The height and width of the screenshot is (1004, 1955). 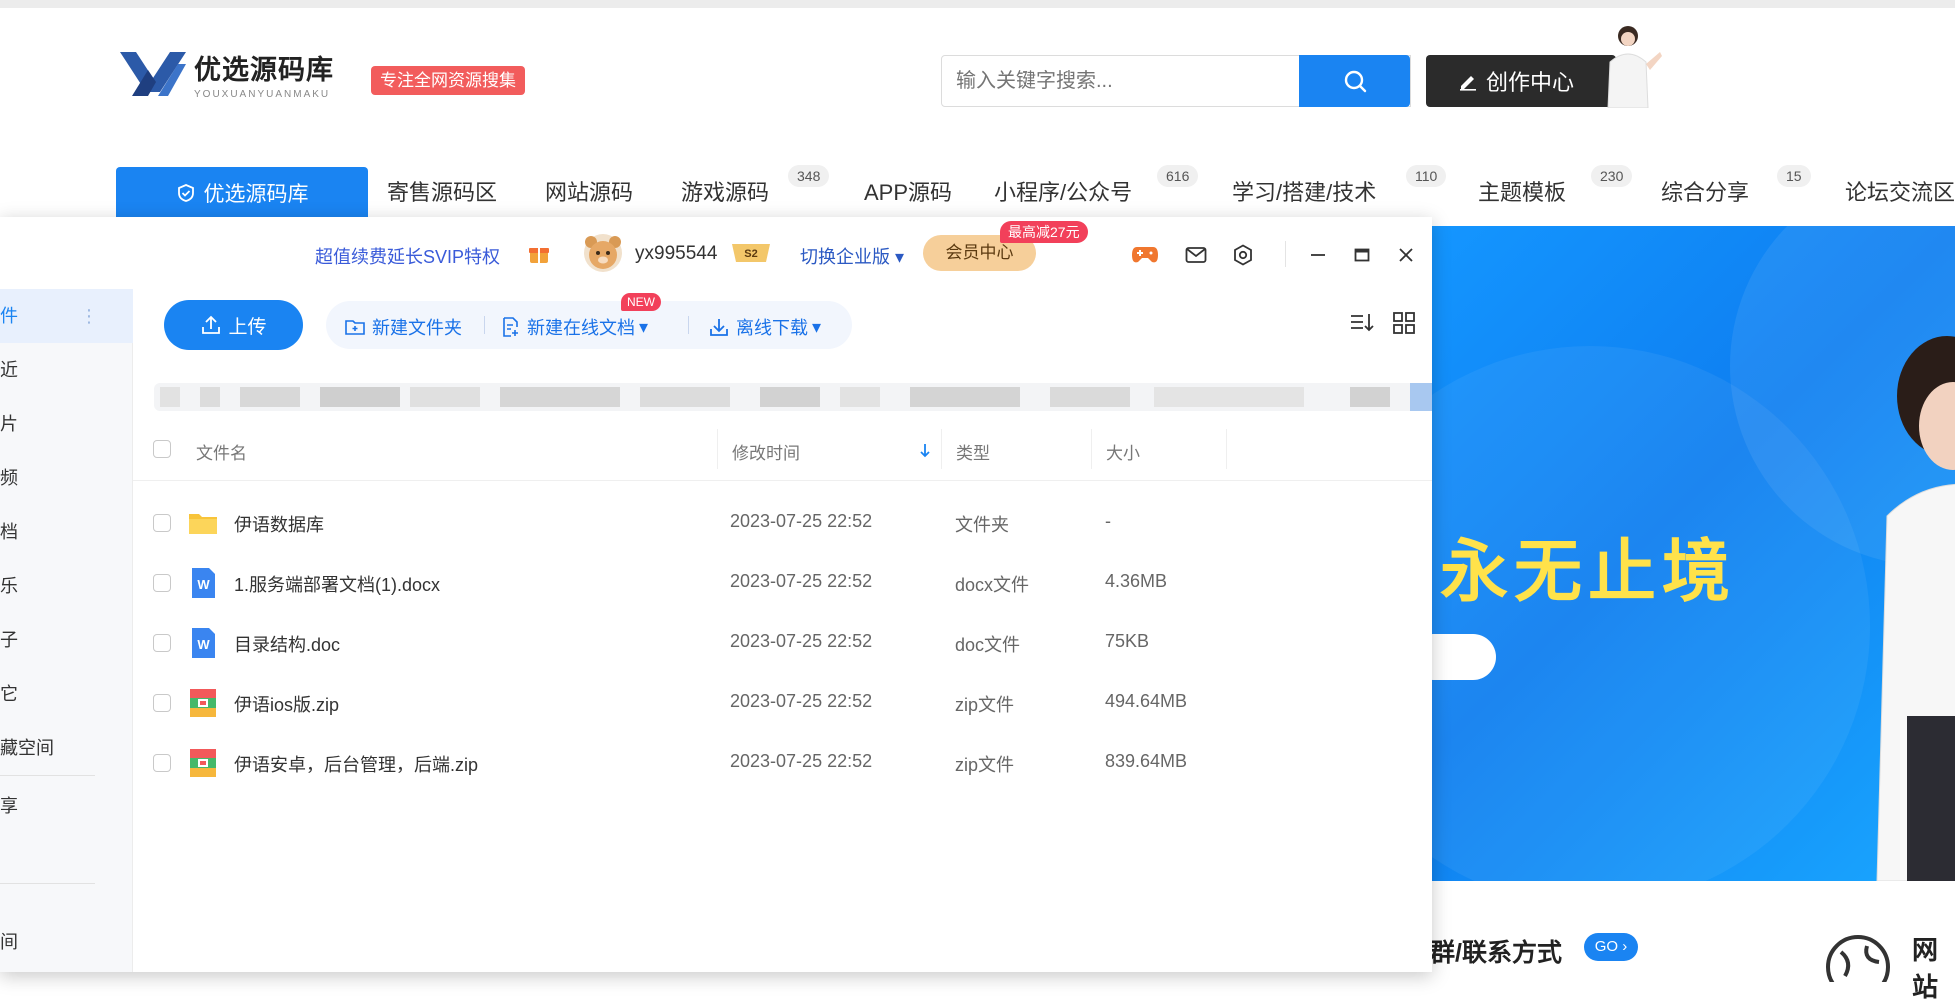 I want to click on titlebar-divider, so click(x=1285, y=254).